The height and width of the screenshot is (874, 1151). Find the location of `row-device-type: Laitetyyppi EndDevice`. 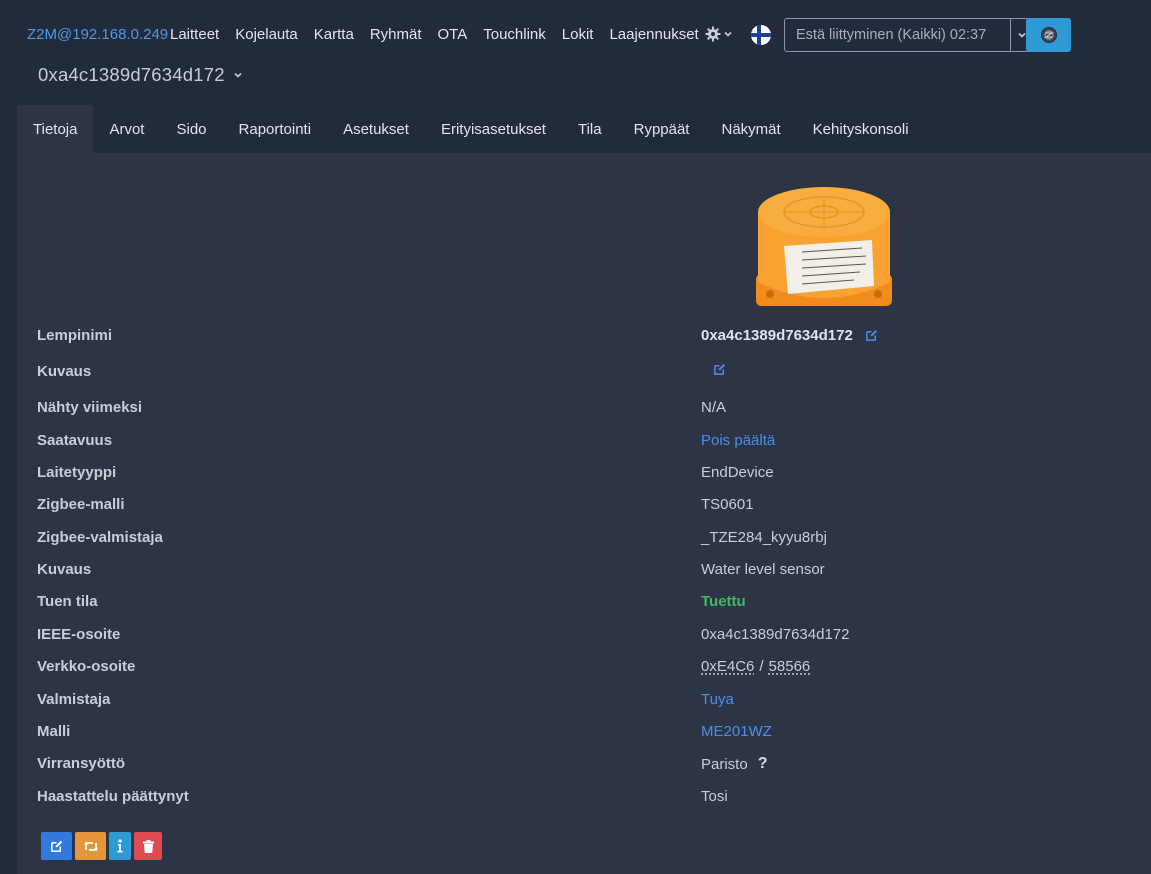

row-device-type: Laitetyyppi EndDevice is located at coordinates (584, 479).